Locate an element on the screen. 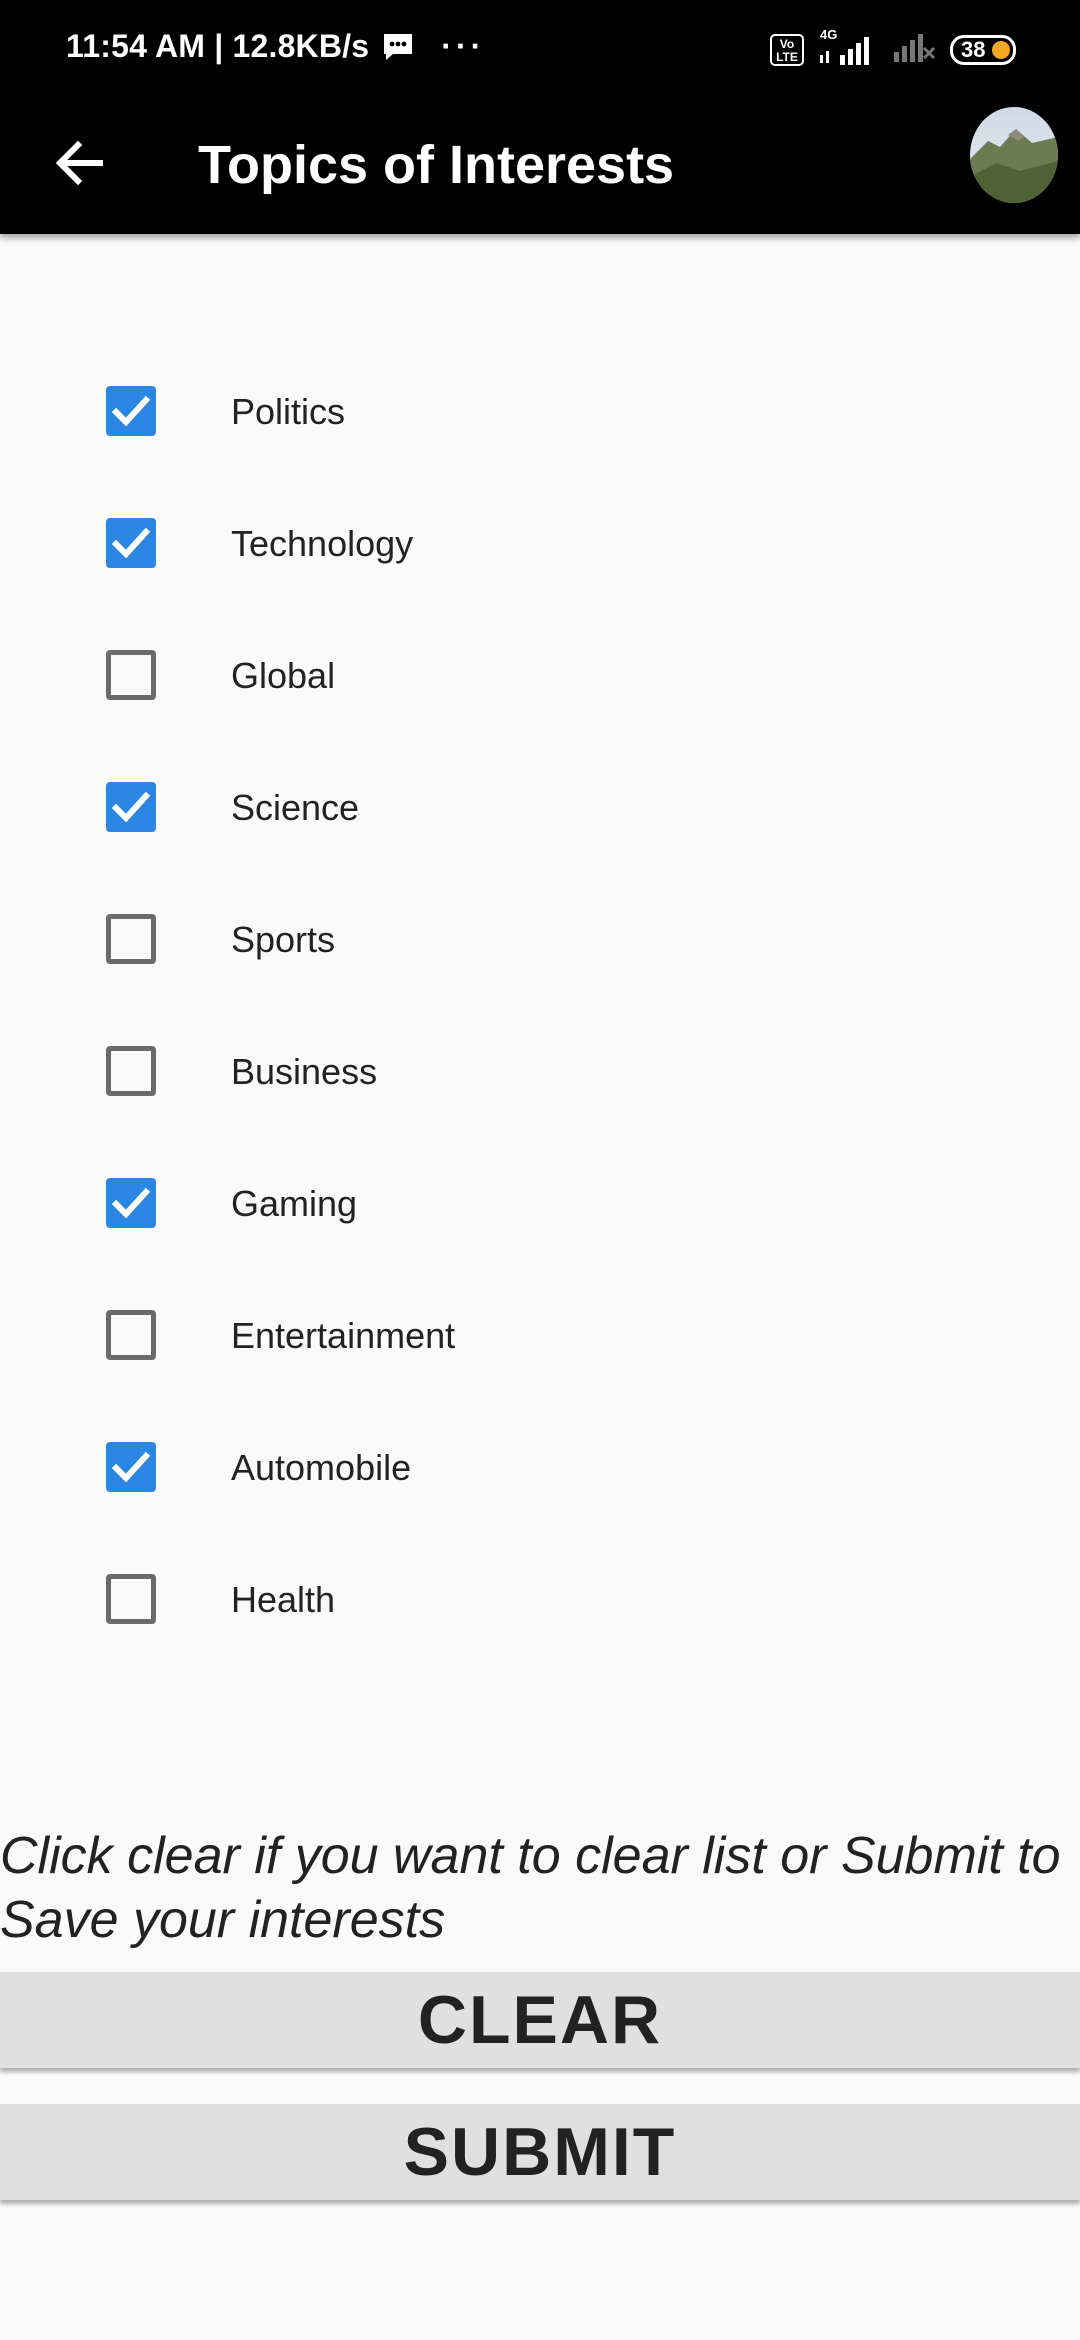 The height and width of the screenshot is (2340, 1080). topic-label: Science is located at coordinates (295, 807).